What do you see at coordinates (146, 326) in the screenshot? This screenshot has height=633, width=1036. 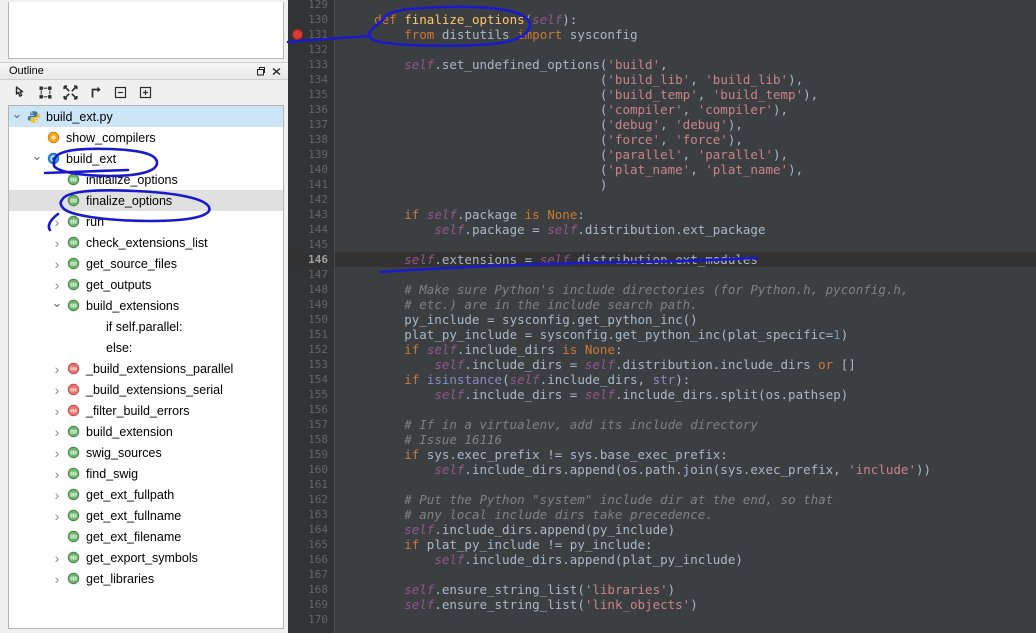 I see `outline-item-if-self-parallel-: if self.parallel:` at bounding box center [146, 326].